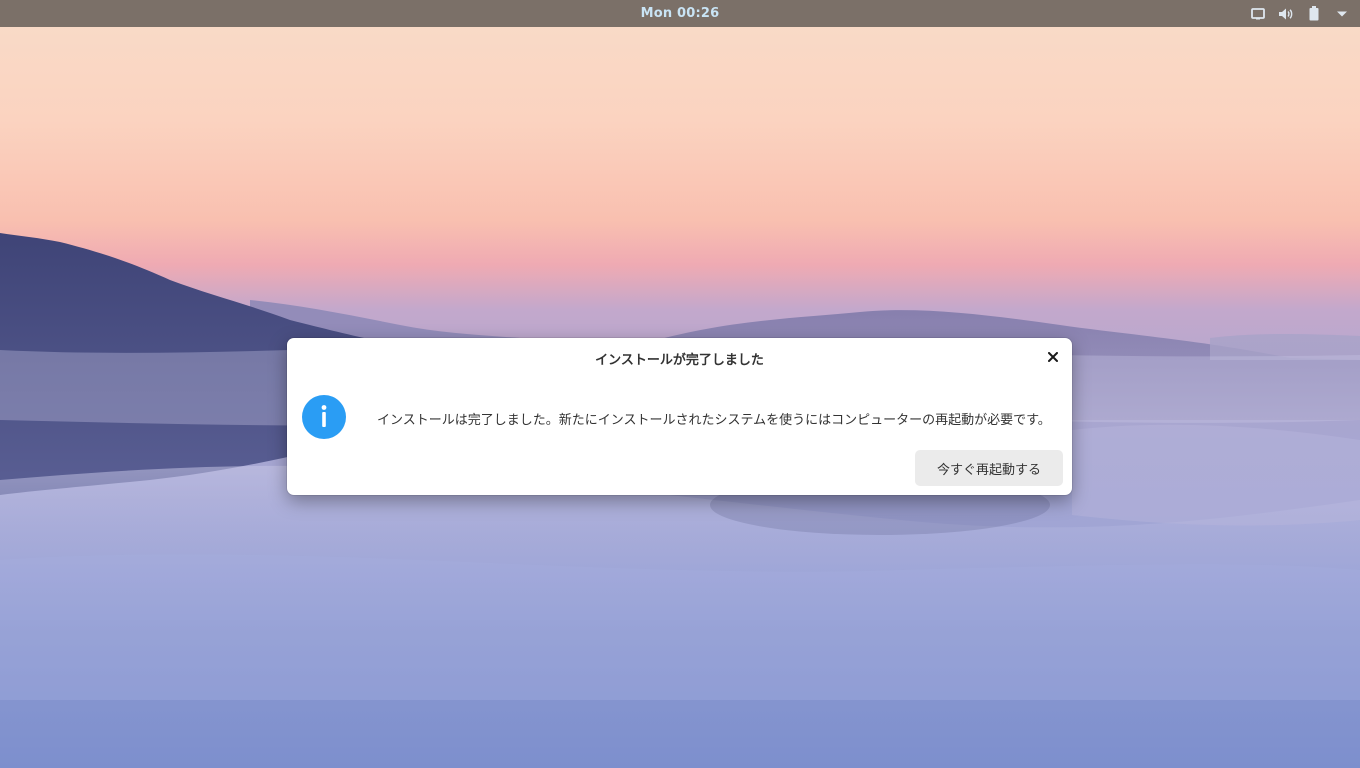 The height and width of the screenshot is (768, 1360). What do you see at coordinates (324, 417) in the screenshot?
I see `info-icon` at bounding box center [324, 417].